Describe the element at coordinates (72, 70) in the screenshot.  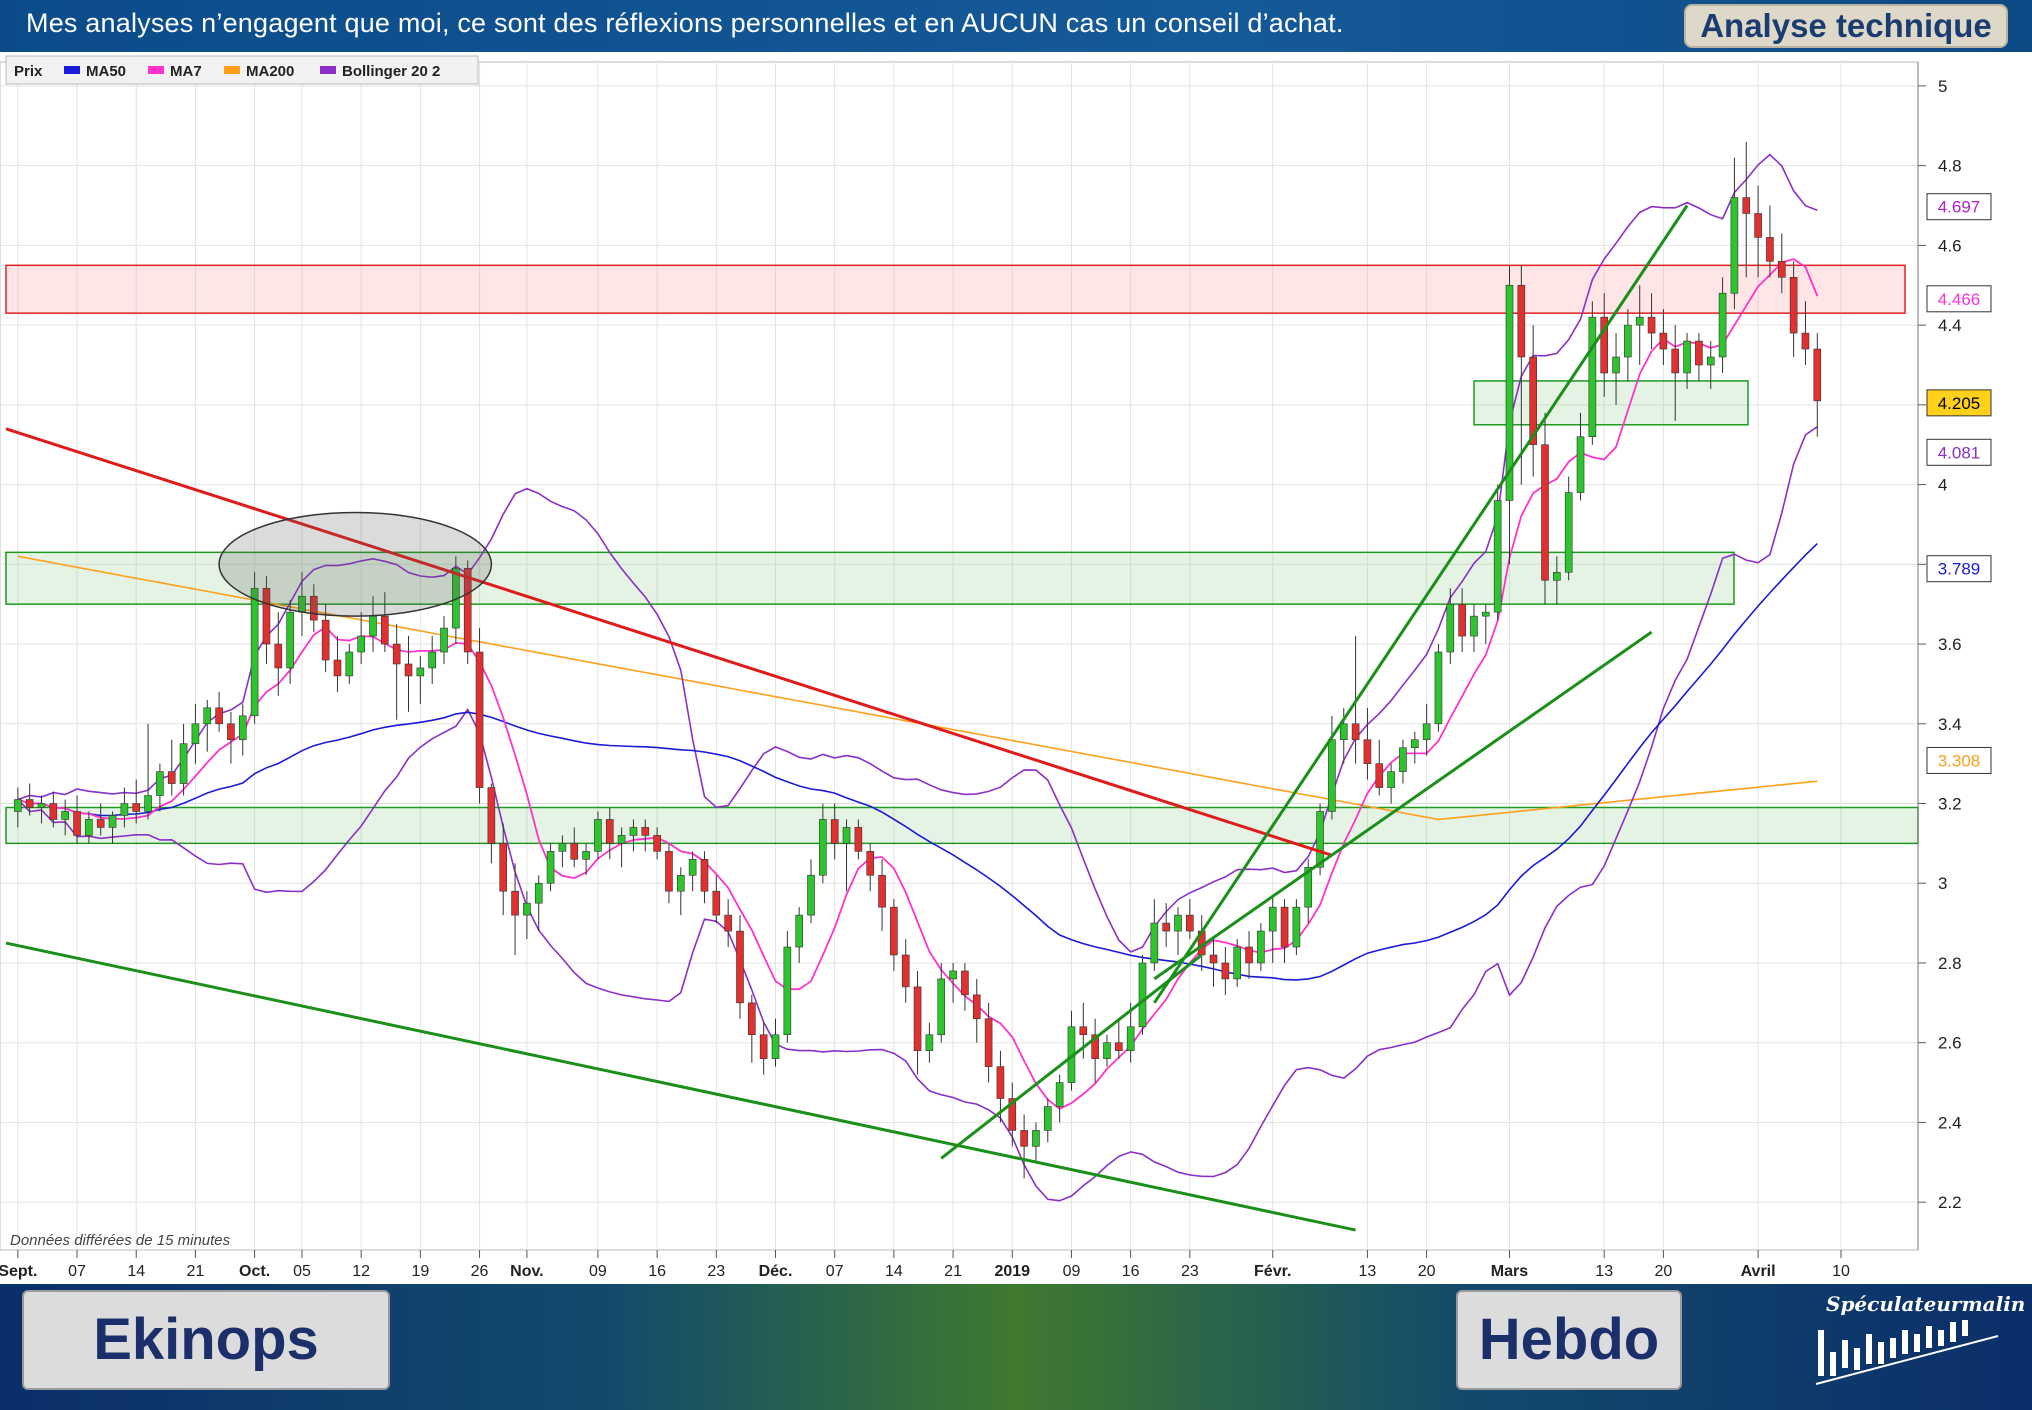
I see `legend-swatch` at that location.